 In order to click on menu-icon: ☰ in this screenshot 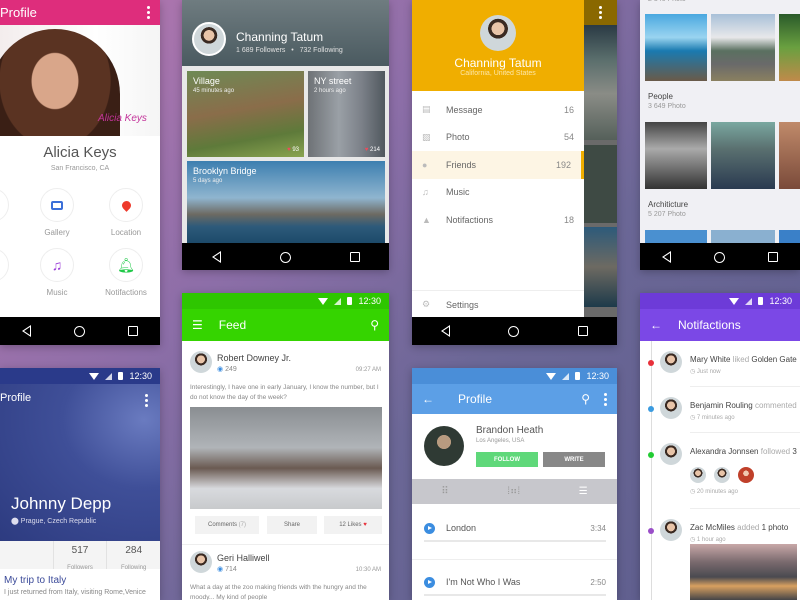, I will do `click(197, 325)`.